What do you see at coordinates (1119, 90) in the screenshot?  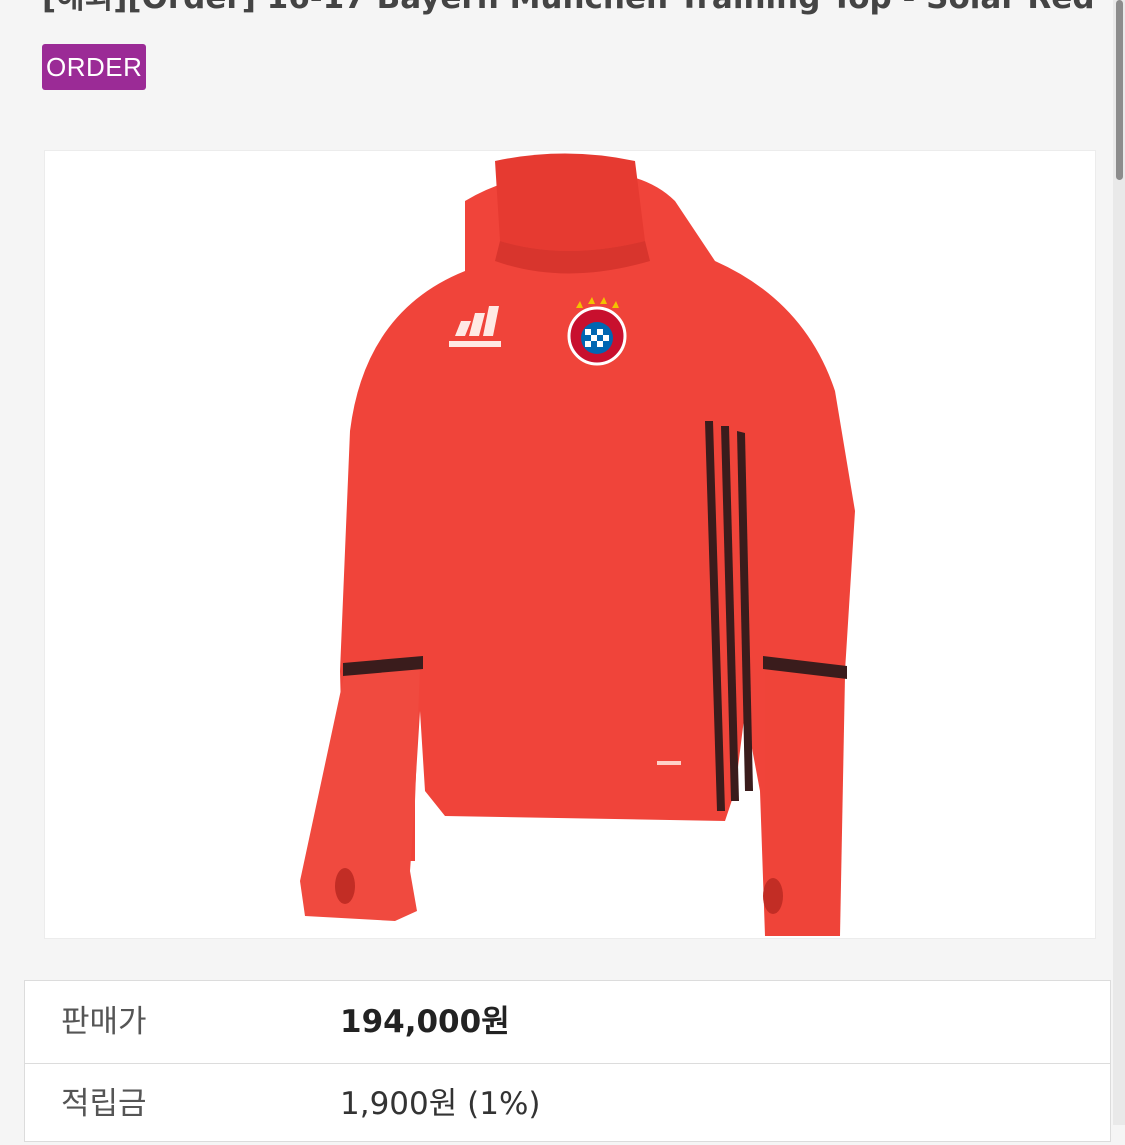 I see `scrollbar-thumb` at bounding box center [1119, 90].